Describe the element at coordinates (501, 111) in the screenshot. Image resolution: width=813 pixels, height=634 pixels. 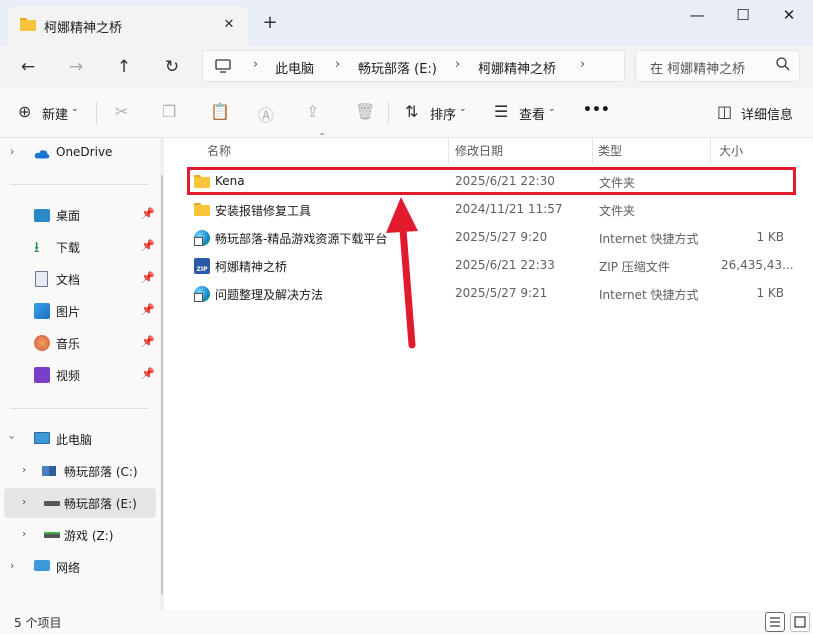
I see `view-icon: ☰` at that location.